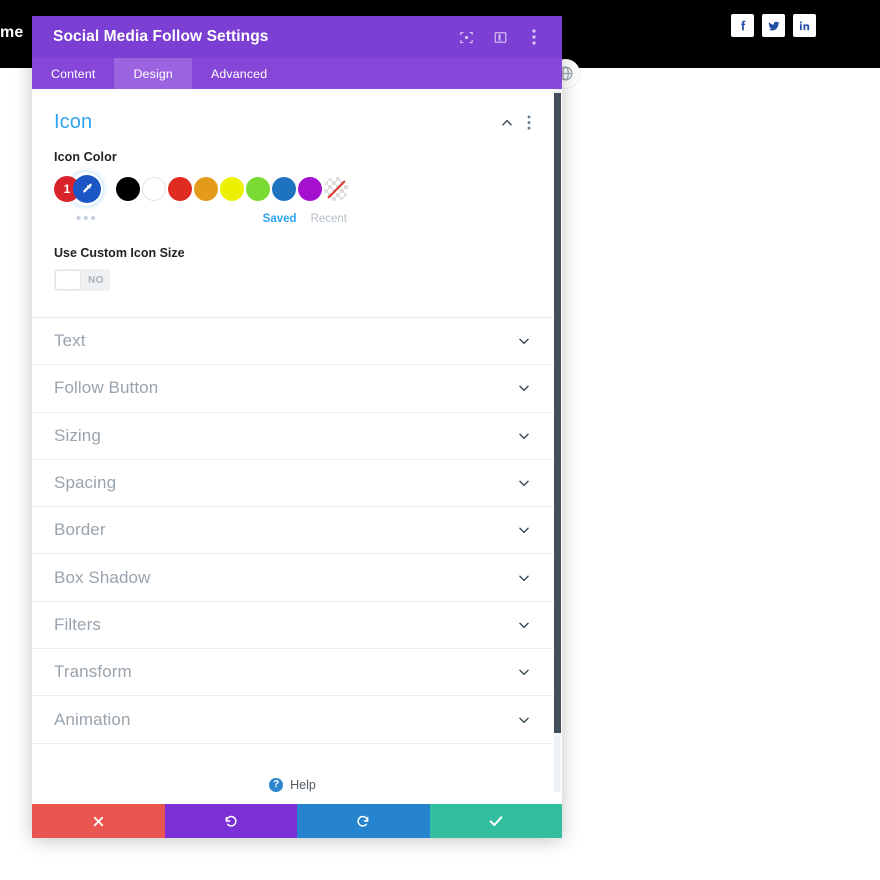 This screenshot has width=880, height=880. What do you see at coordinates (77, 624) in the screenshot?
I see `accordion-title: Filters` at bounding box center [77, 624].